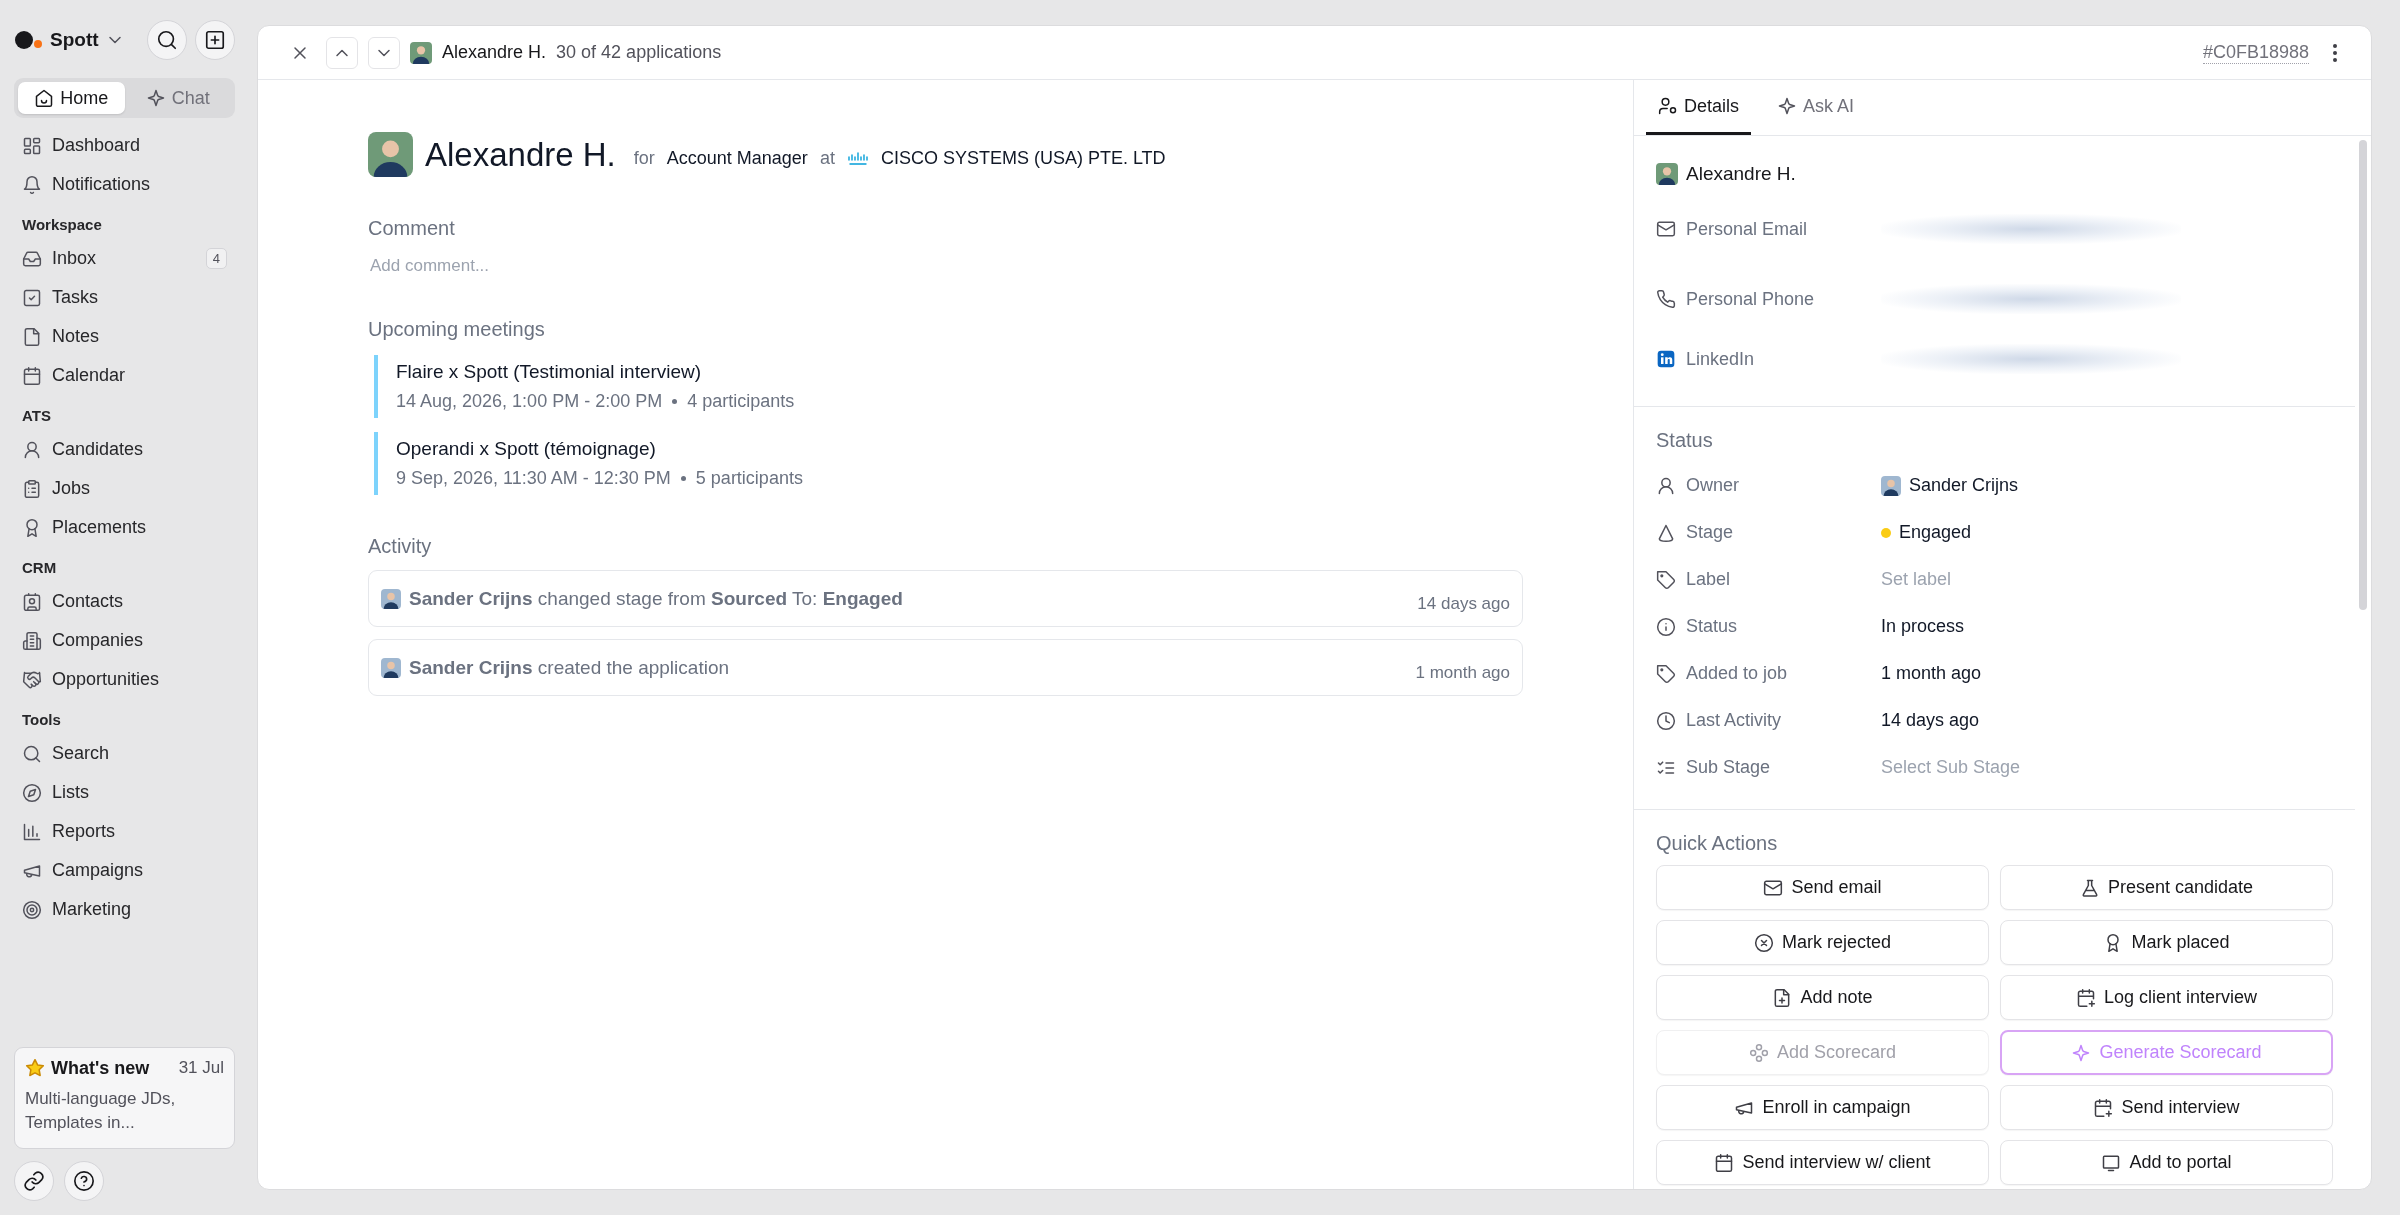 This screenshot has width=2400, height=1215. I want to click on bell-icon, so click(32, 184).